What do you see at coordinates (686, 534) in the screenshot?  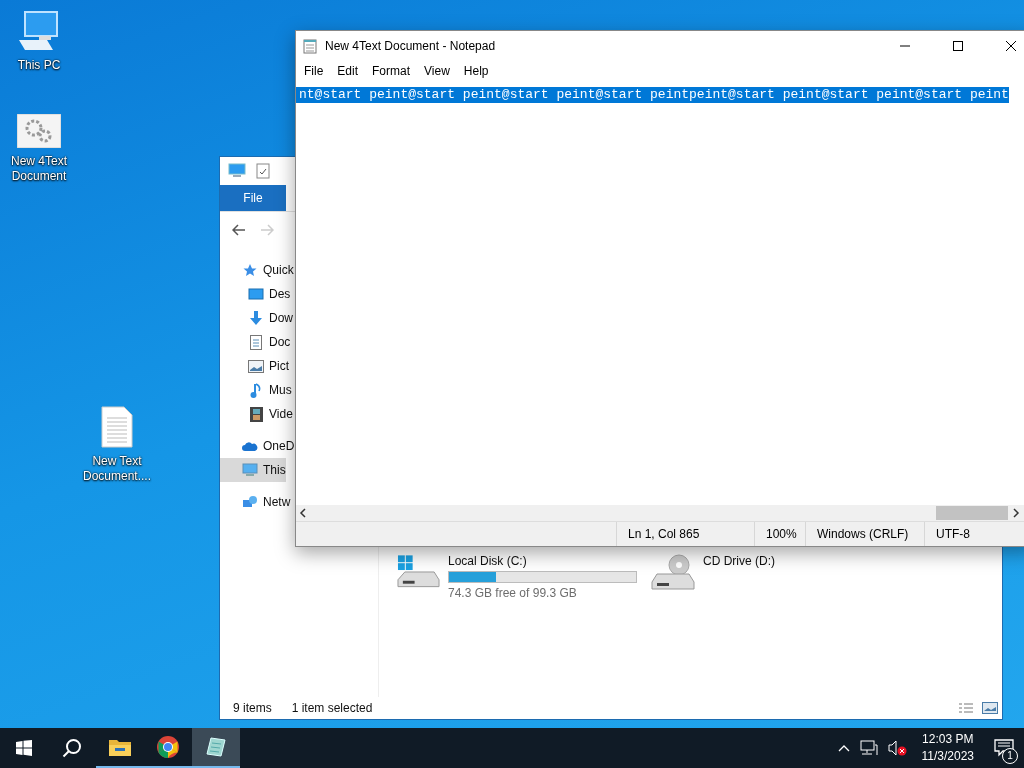 I see `cursor-position: Ln 1, Col 865` at bounding box center [686, 534].